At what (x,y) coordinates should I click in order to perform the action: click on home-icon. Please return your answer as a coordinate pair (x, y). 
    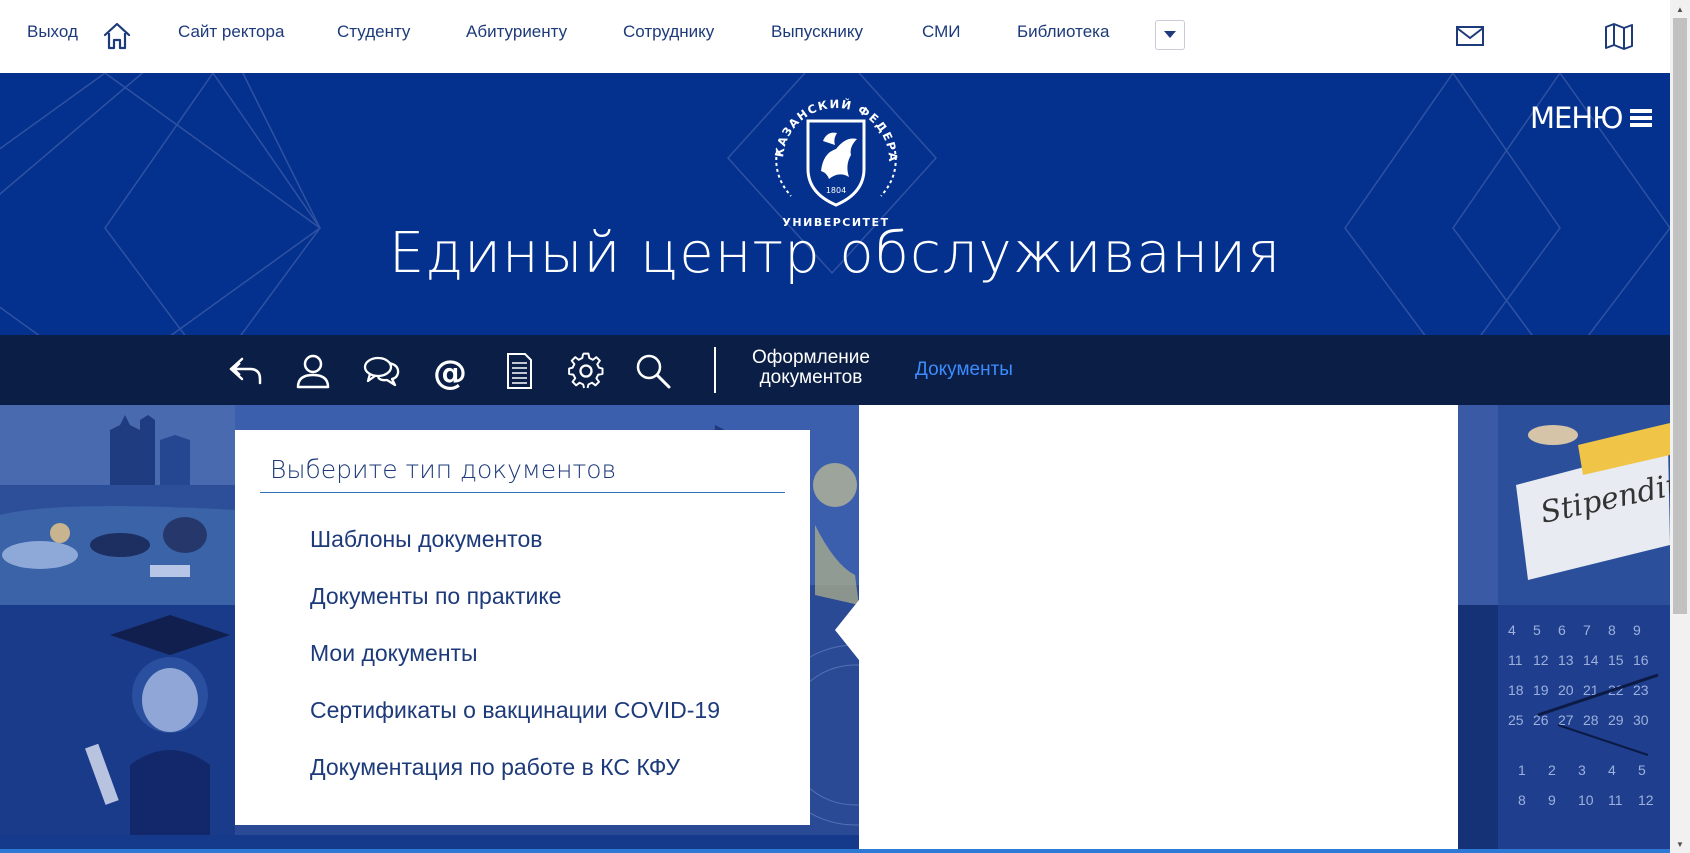
    Looking at the image, I should click on (117, 36).